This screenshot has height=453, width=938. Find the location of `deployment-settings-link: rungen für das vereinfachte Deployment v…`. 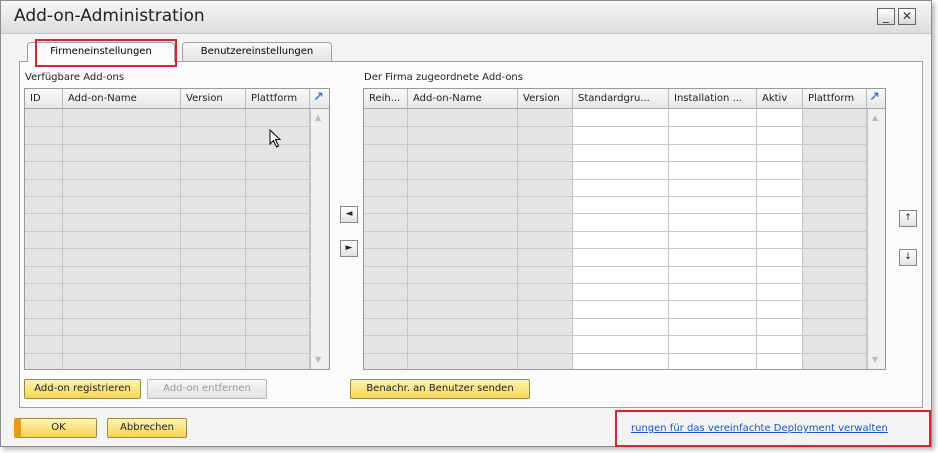

deployment-settings-link: rungen für das vereinfachte Deployment v… is located at coordinates (759, 428).